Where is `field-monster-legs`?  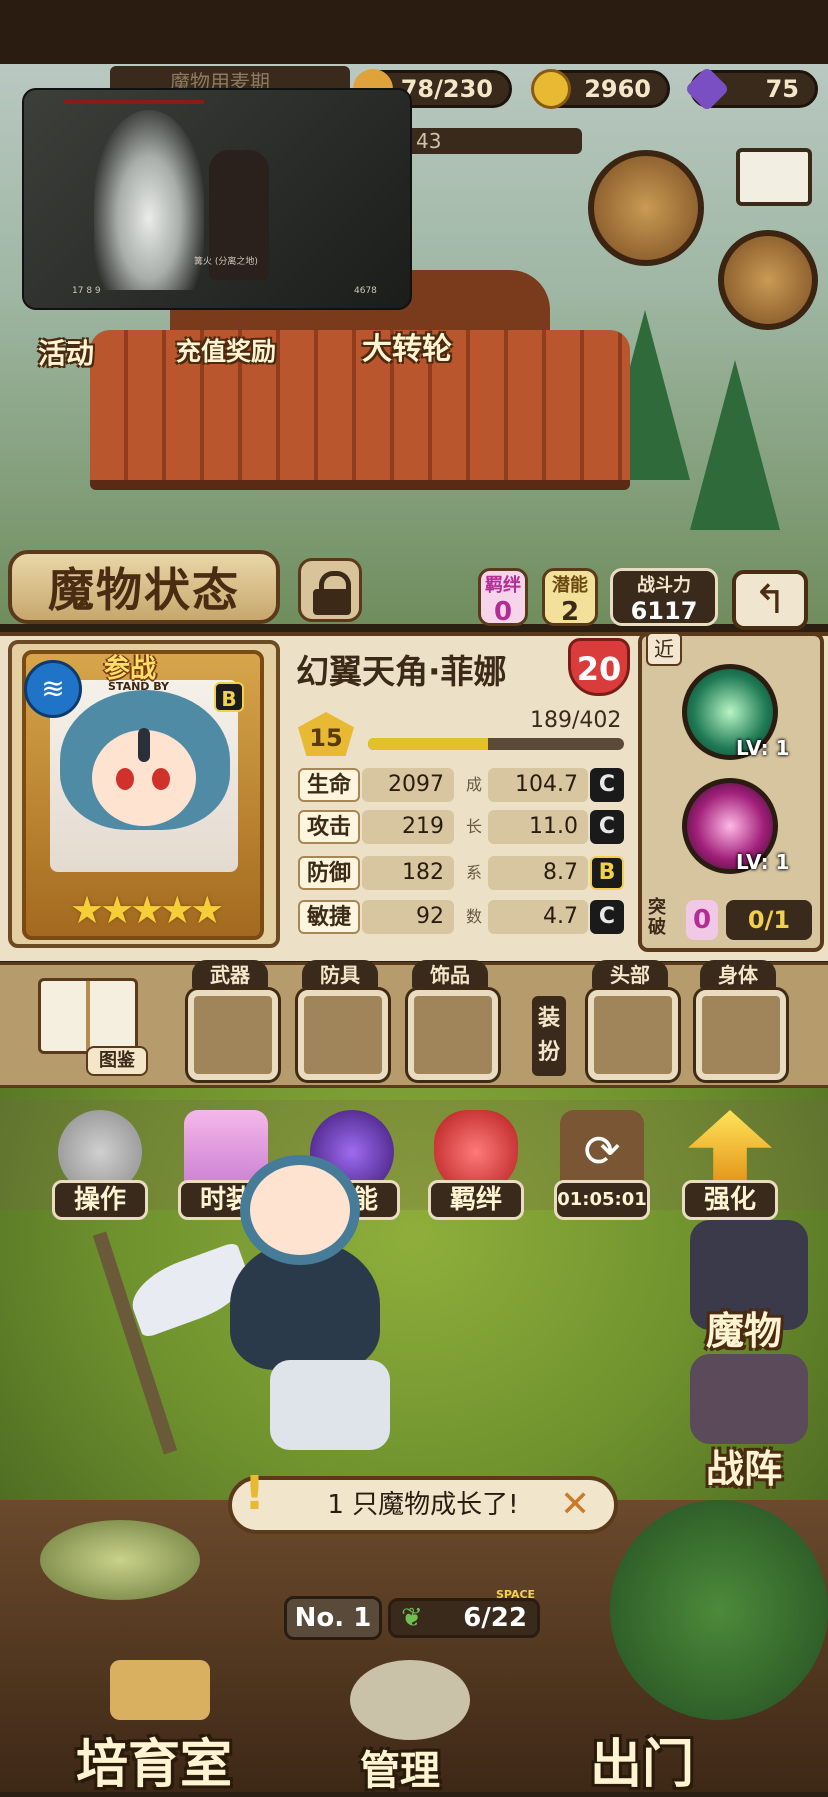
field-monster-legs is located at coordinates (330, 1405).